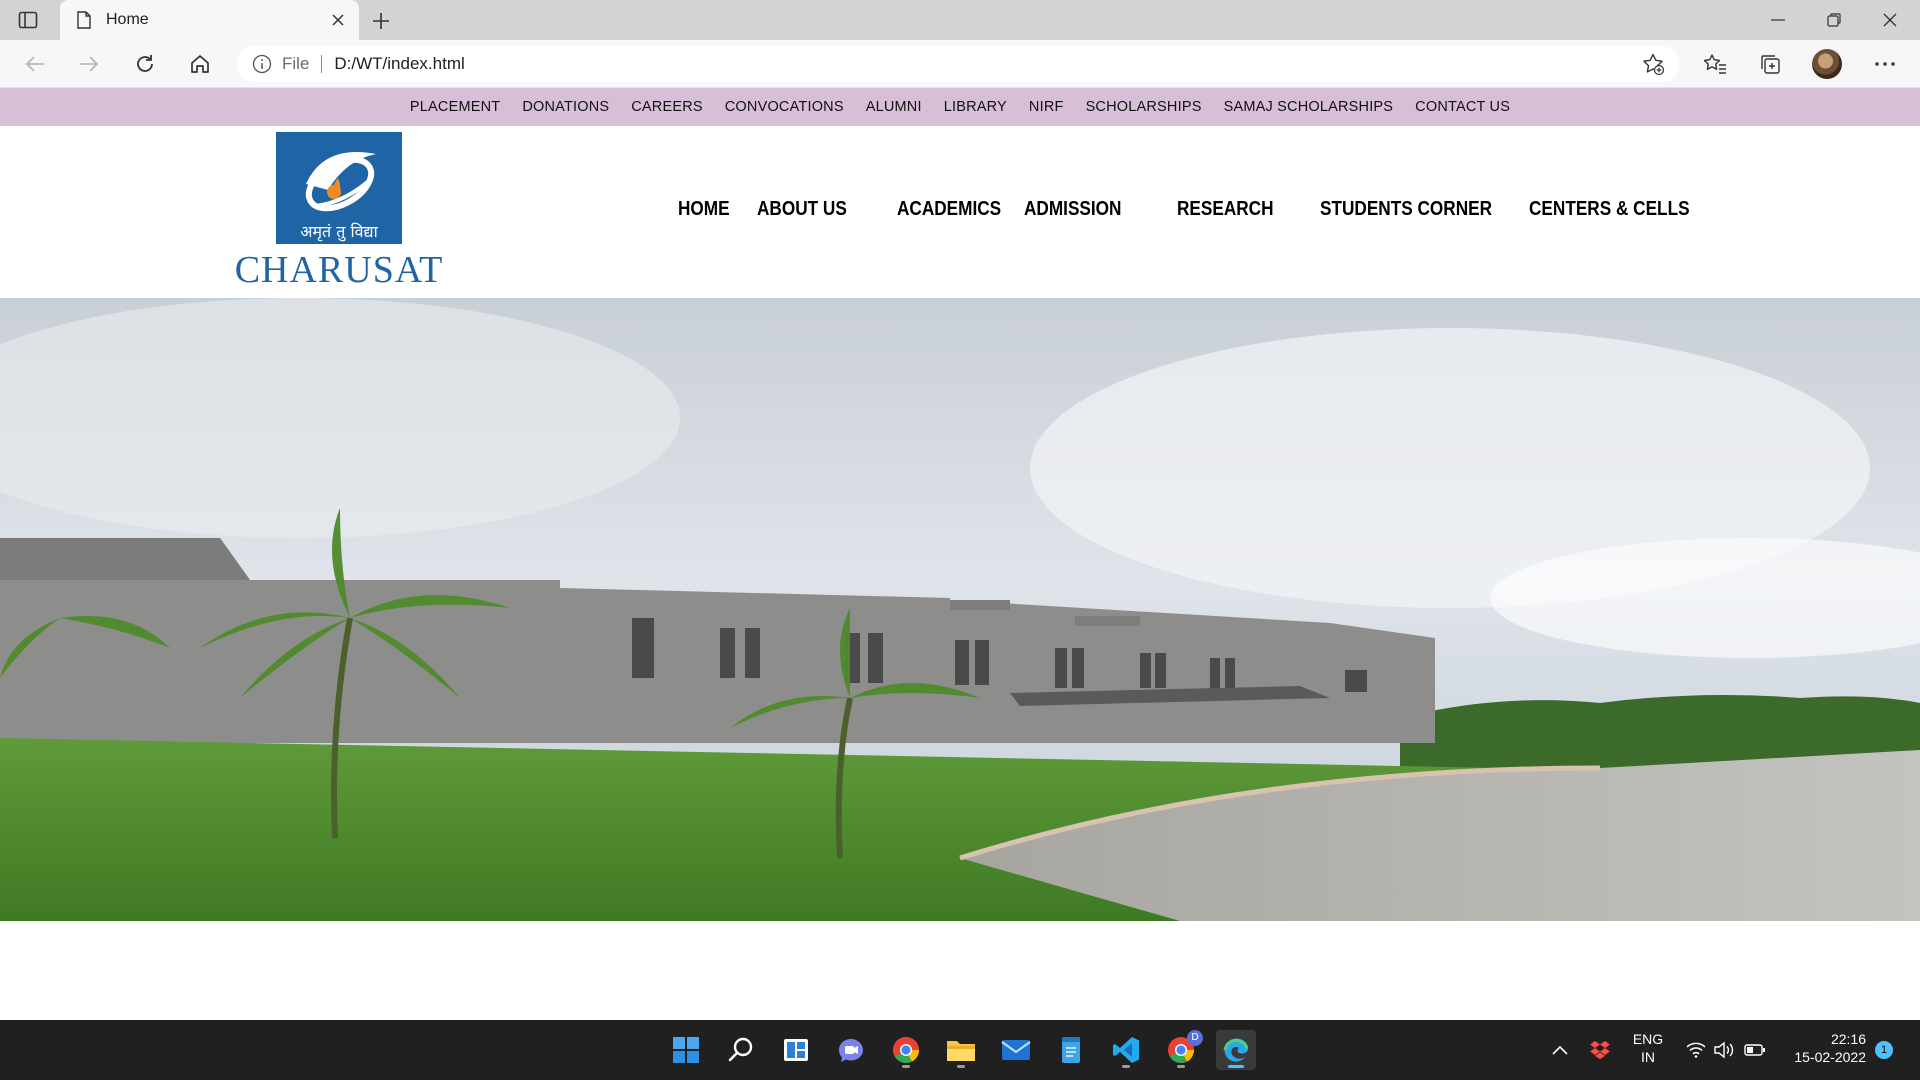 Image resolution: width=1920 pixels, height=1080 pixels. What do you see at coordinates (1144, 107) in the screenshot?
I see `top-nav-scholarships: SCHOLARSHIPS` at bounding box center [1144, 107].